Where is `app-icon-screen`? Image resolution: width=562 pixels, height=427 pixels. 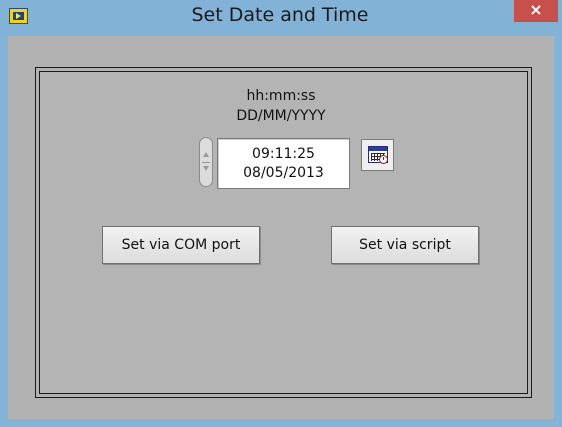
app-icon-screen is located at coordinates (18, 16).